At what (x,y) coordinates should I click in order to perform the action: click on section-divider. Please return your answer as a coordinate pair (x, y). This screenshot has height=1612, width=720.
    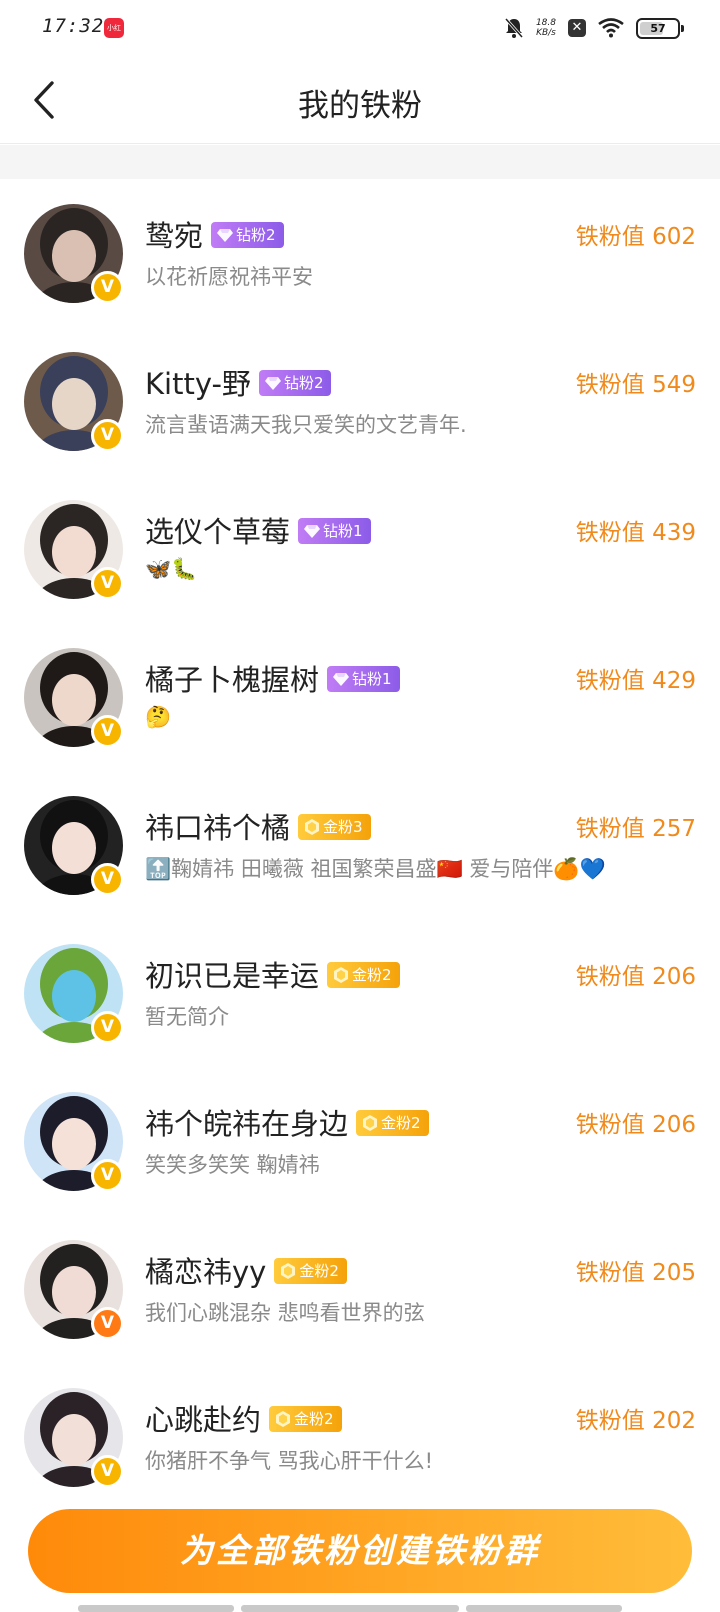
    Looking at the image, I should click on (360, 162).